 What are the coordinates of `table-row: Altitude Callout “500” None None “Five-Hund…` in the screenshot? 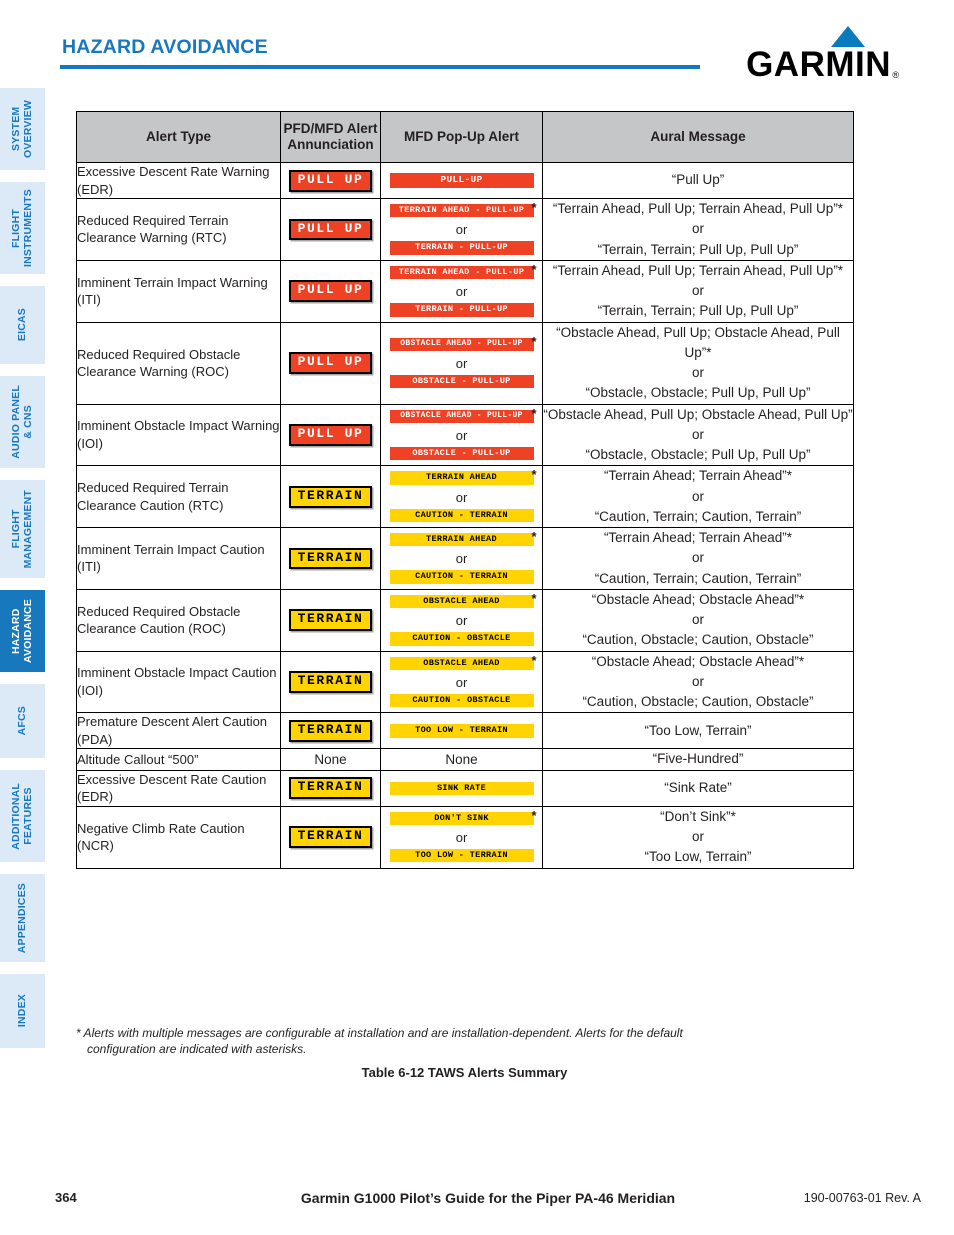 It's located at (465, 759).